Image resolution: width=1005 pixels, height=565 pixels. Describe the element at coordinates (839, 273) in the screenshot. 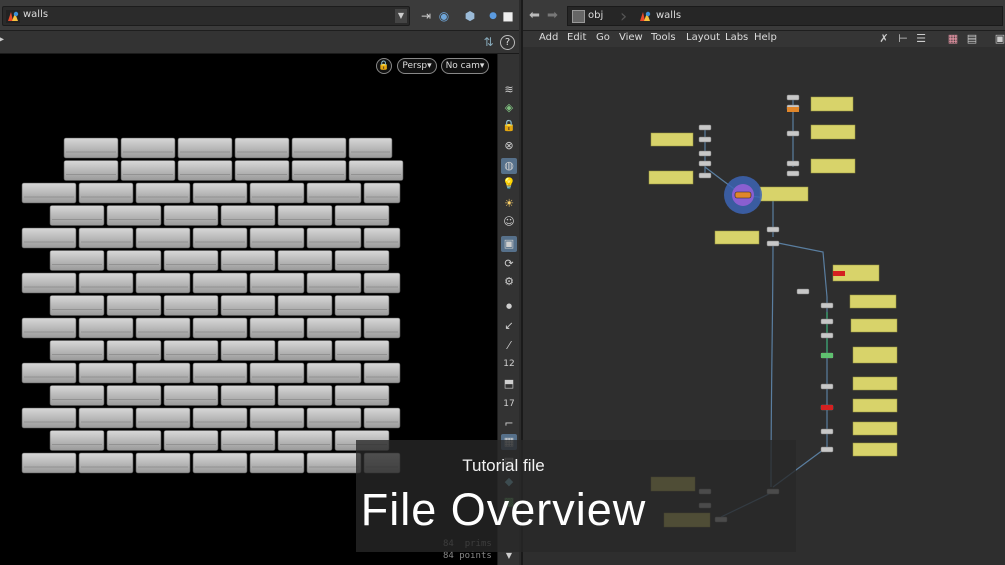

I see `node-red` at that location.